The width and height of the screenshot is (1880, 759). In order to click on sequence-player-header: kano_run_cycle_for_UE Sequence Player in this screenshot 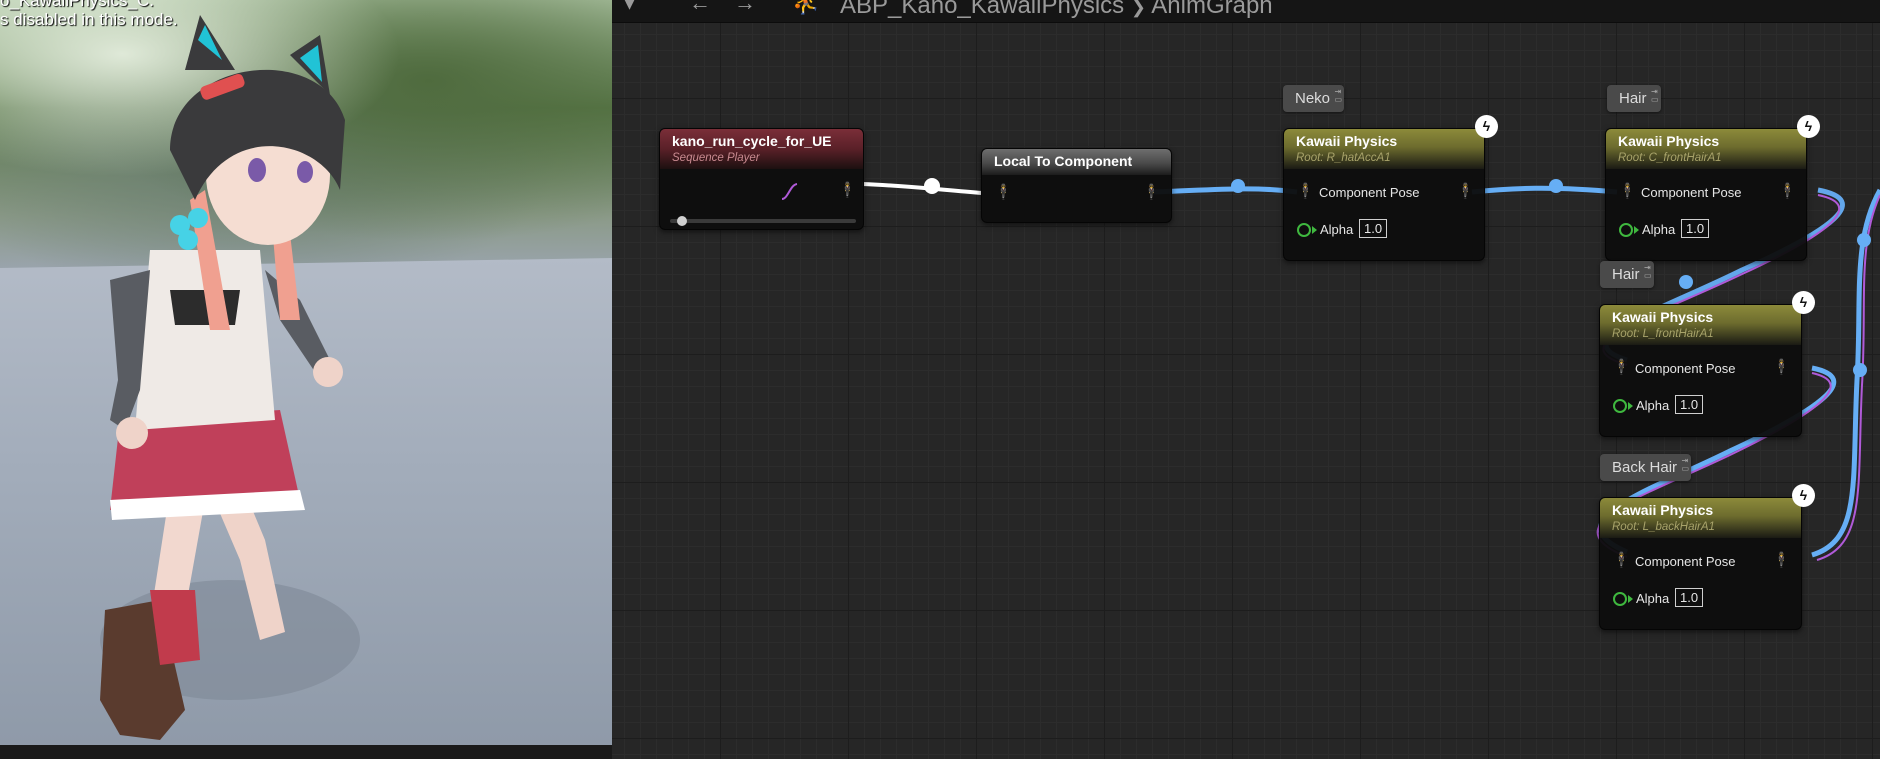, I will do `click(761, 149)`.